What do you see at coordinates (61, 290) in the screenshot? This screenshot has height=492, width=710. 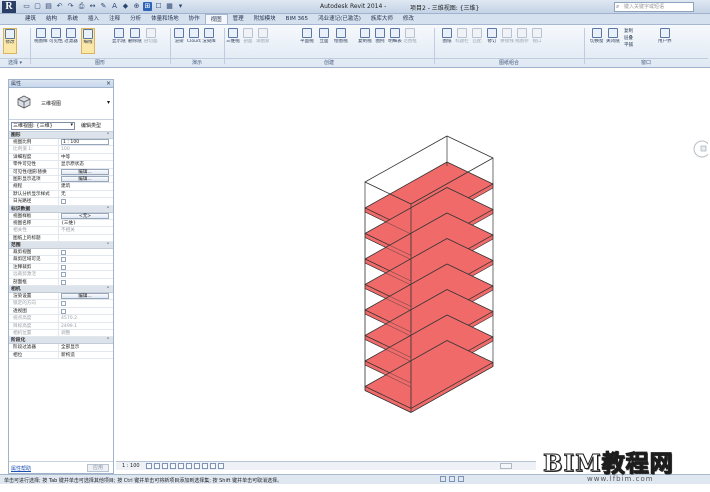 I see `property-group-header: 相机 ⌃` at bounding box center [61, 290].